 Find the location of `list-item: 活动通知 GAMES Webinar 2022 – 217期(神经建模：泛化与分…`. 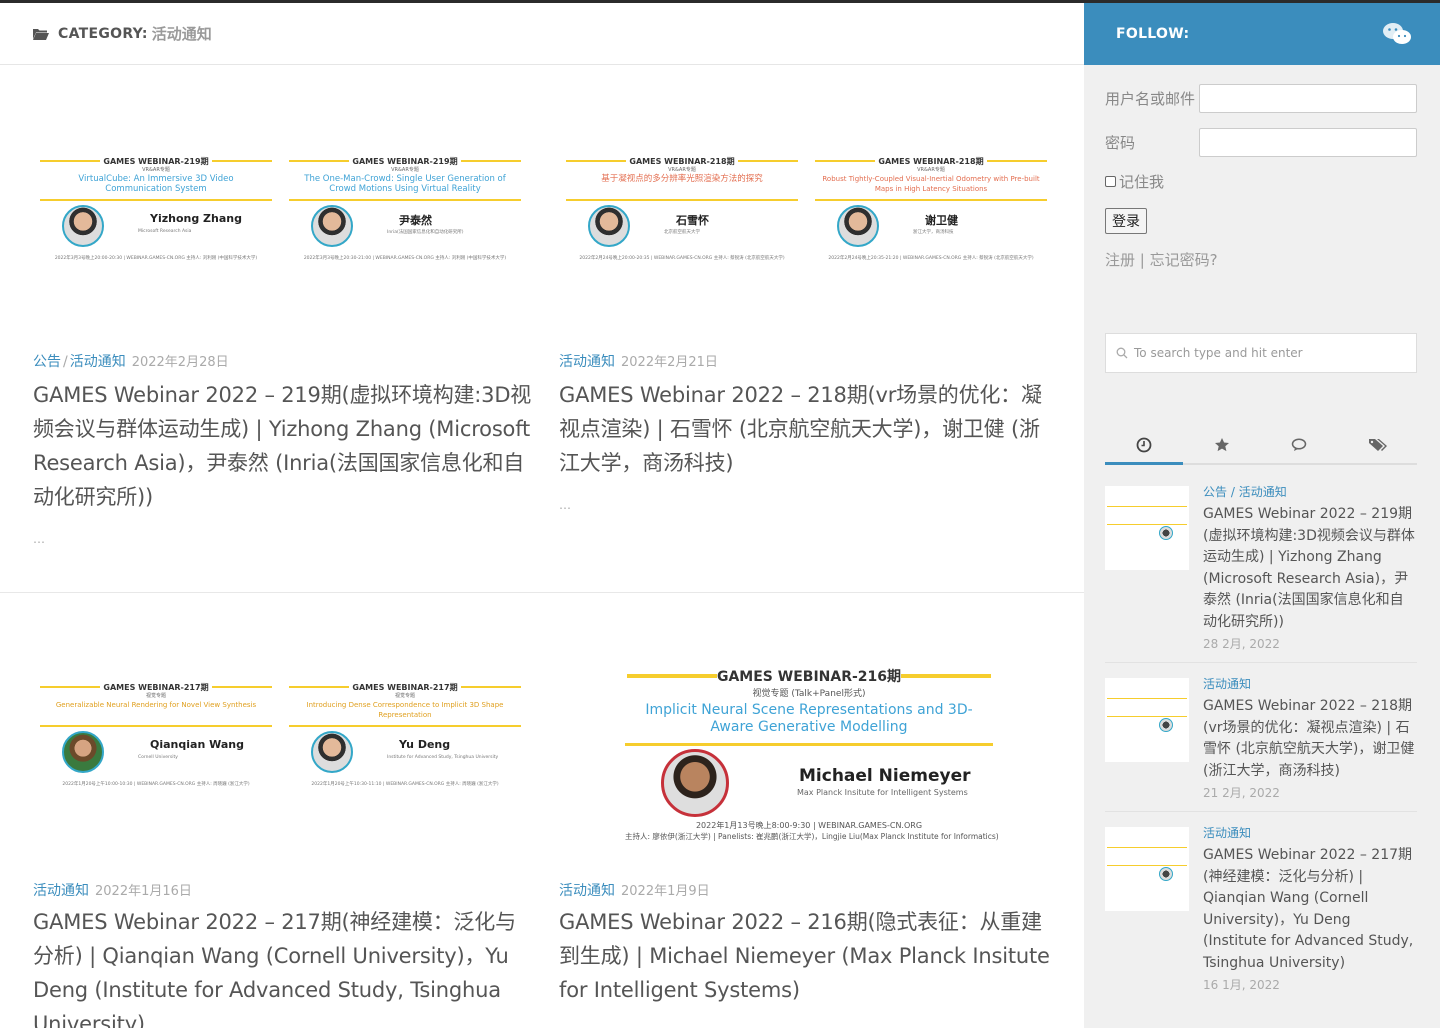

list-item: 活动通知 GAMES Webinar 2022 – 217期(神经建模：泛化与分… is located at coordinates (1261, 913).